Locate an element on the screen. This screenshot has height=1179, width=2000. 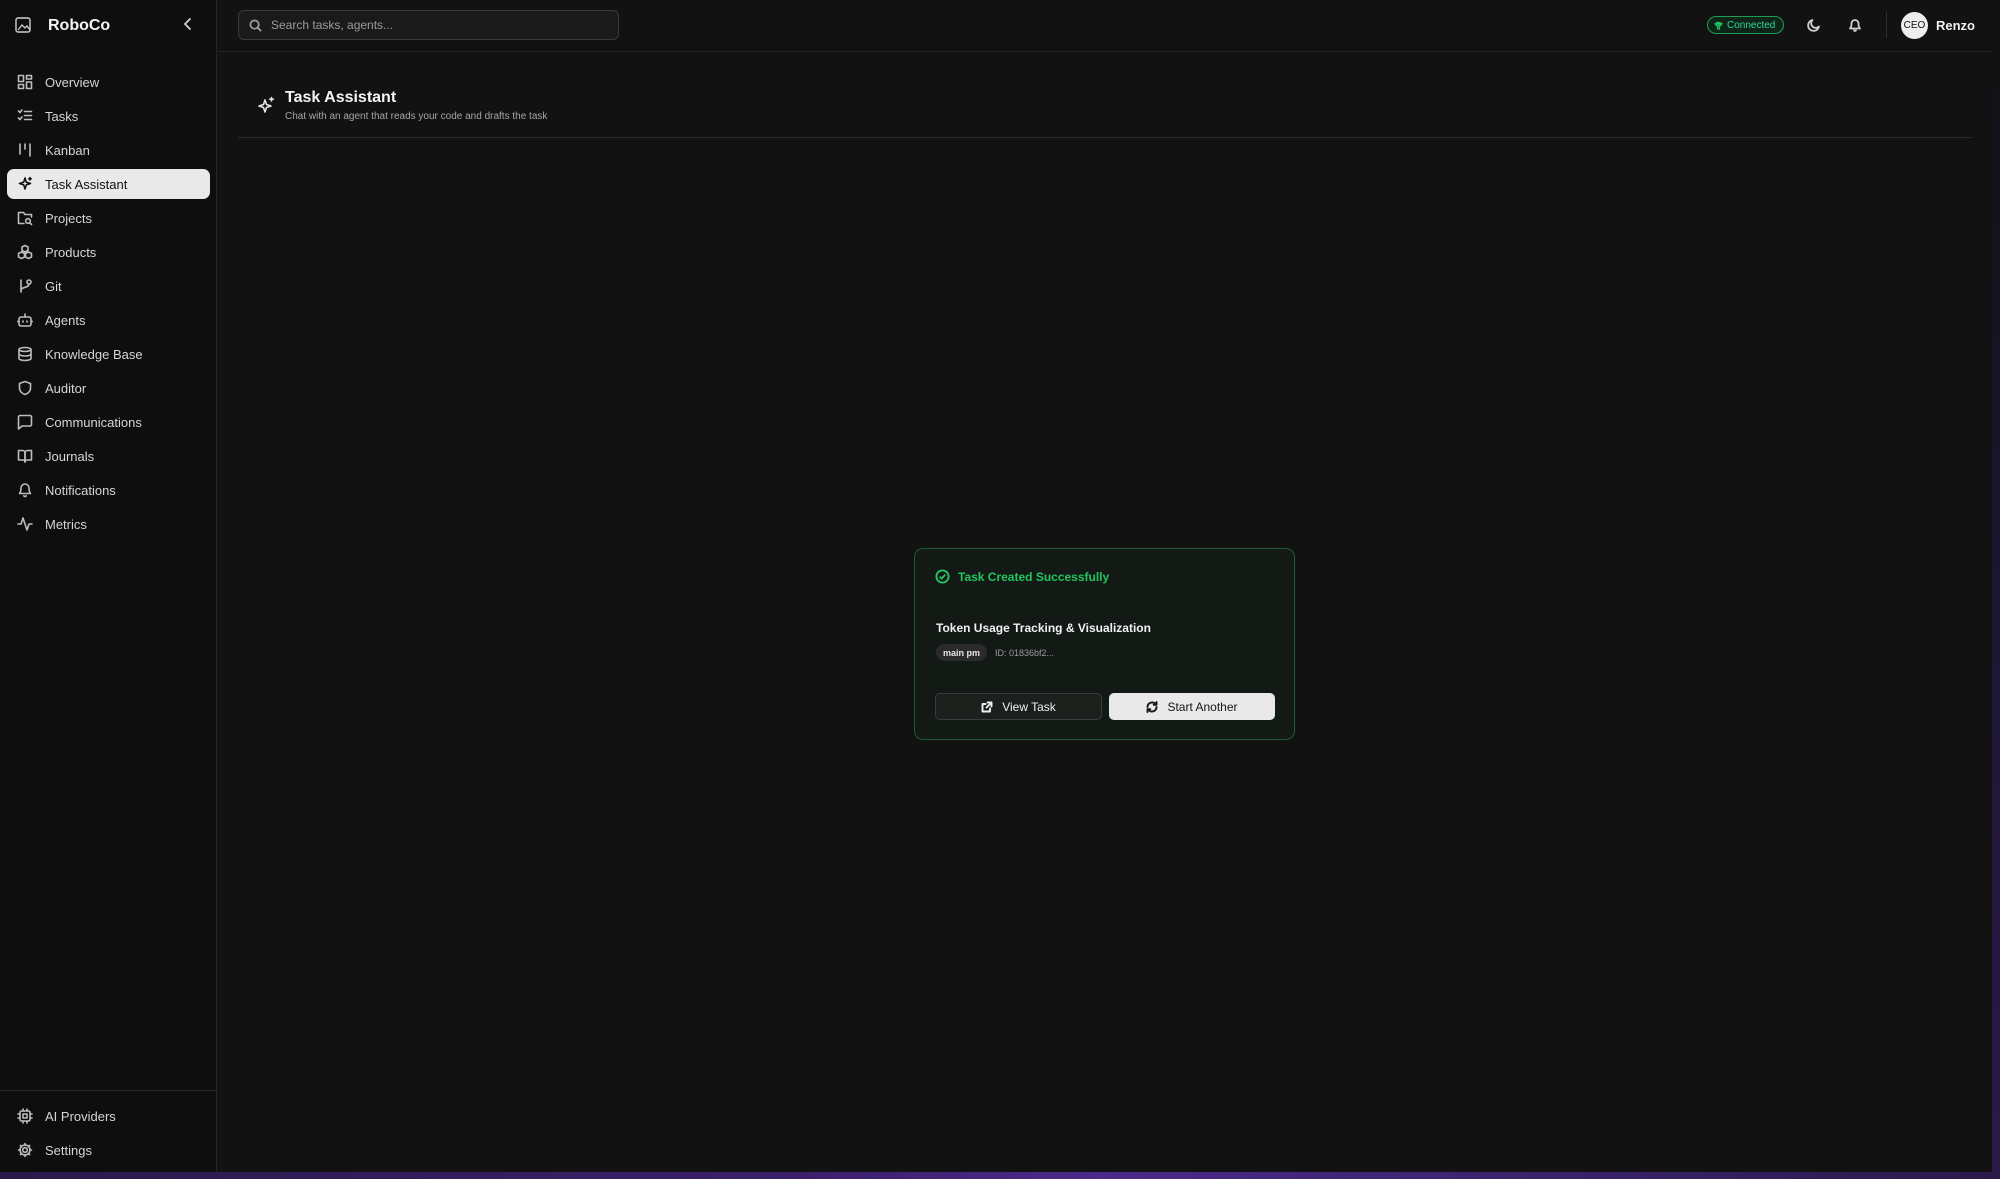
bot-icon is located at coordinates (25, 320).